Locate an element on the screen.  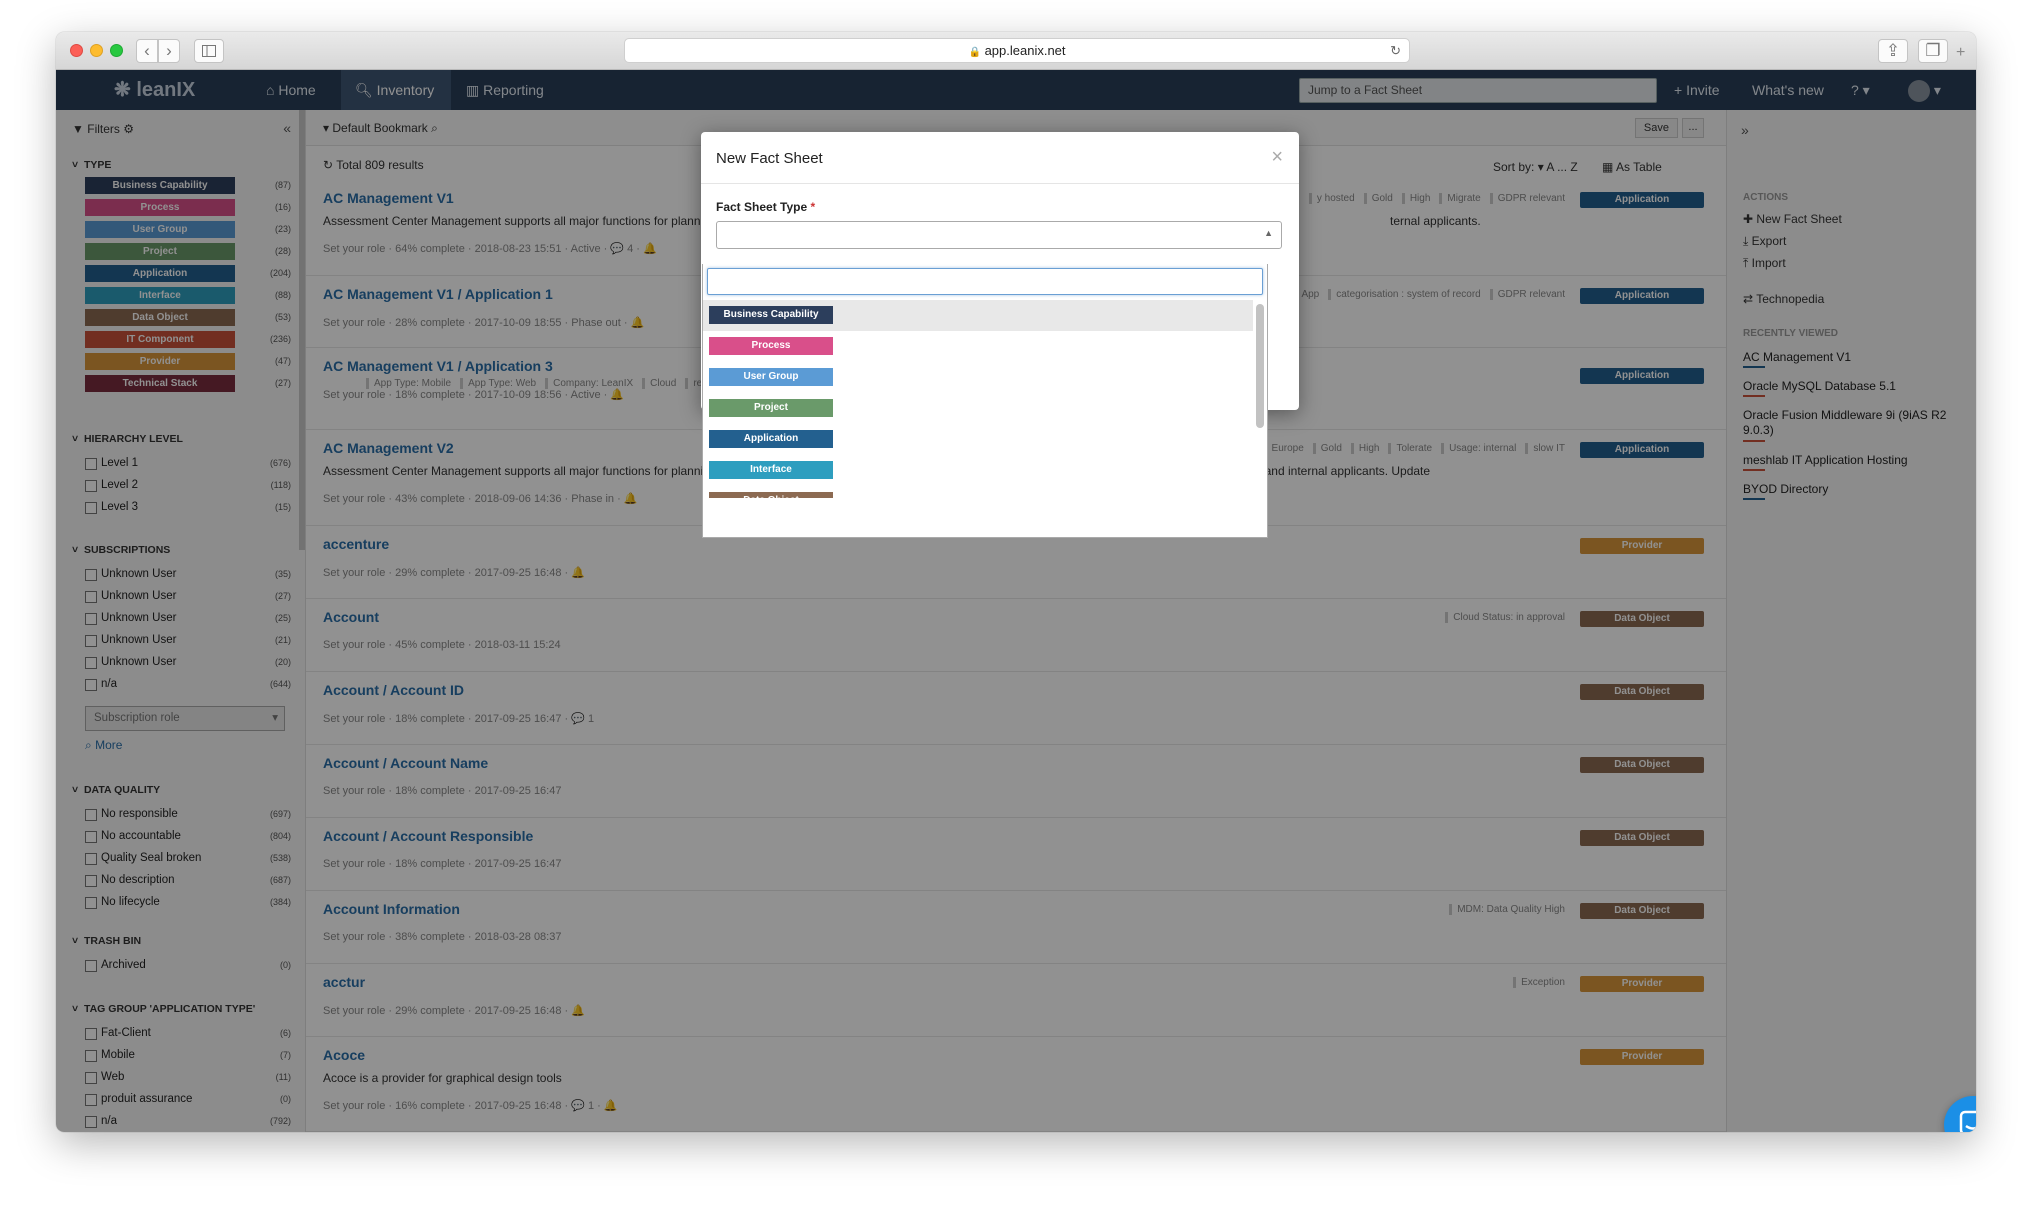
address-bar: 🔒 app.leanix.net ↻ is located at coordinates (1017, 50).